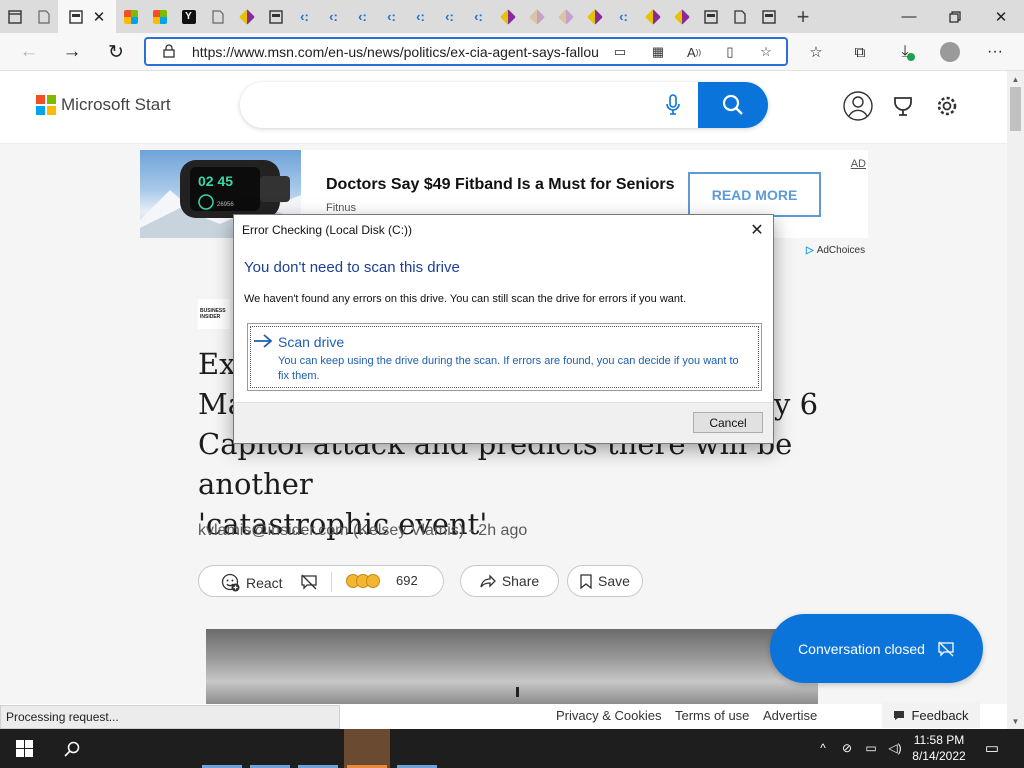 The image size is (1024, 768). I want to click on search-input, so click(504, 105).